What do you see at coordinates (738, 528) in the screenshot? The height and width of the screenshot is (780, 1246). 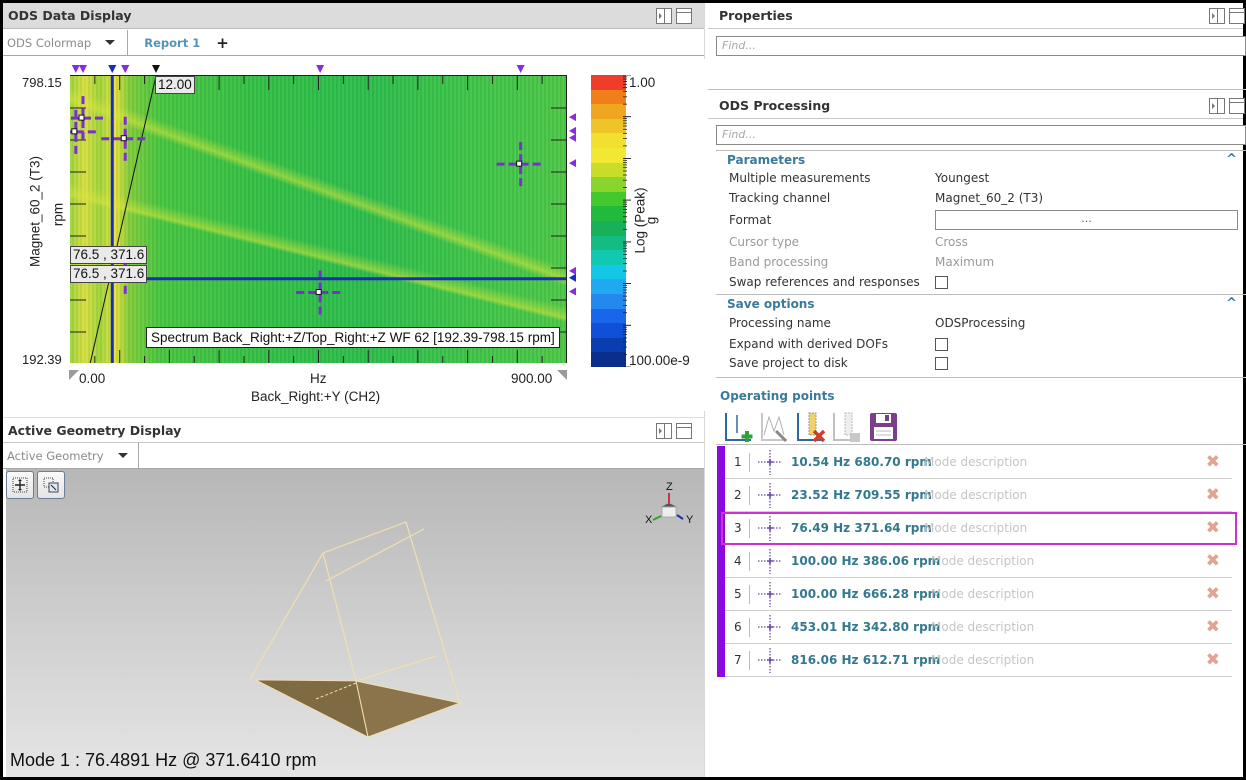 I see `operating-point-index: 3` at bounding box center [738, 528].